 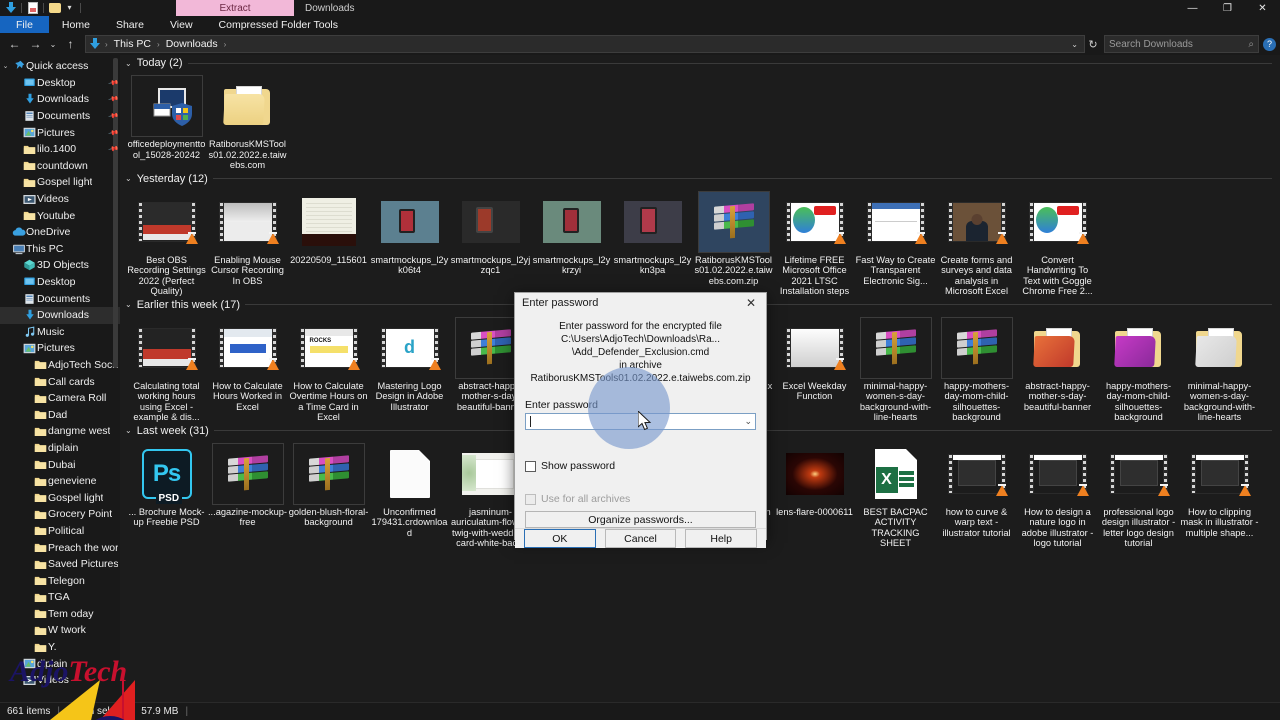 I want to click on sidebar-item-camera-roll: Camera Roll, so click(x=60, y=398).